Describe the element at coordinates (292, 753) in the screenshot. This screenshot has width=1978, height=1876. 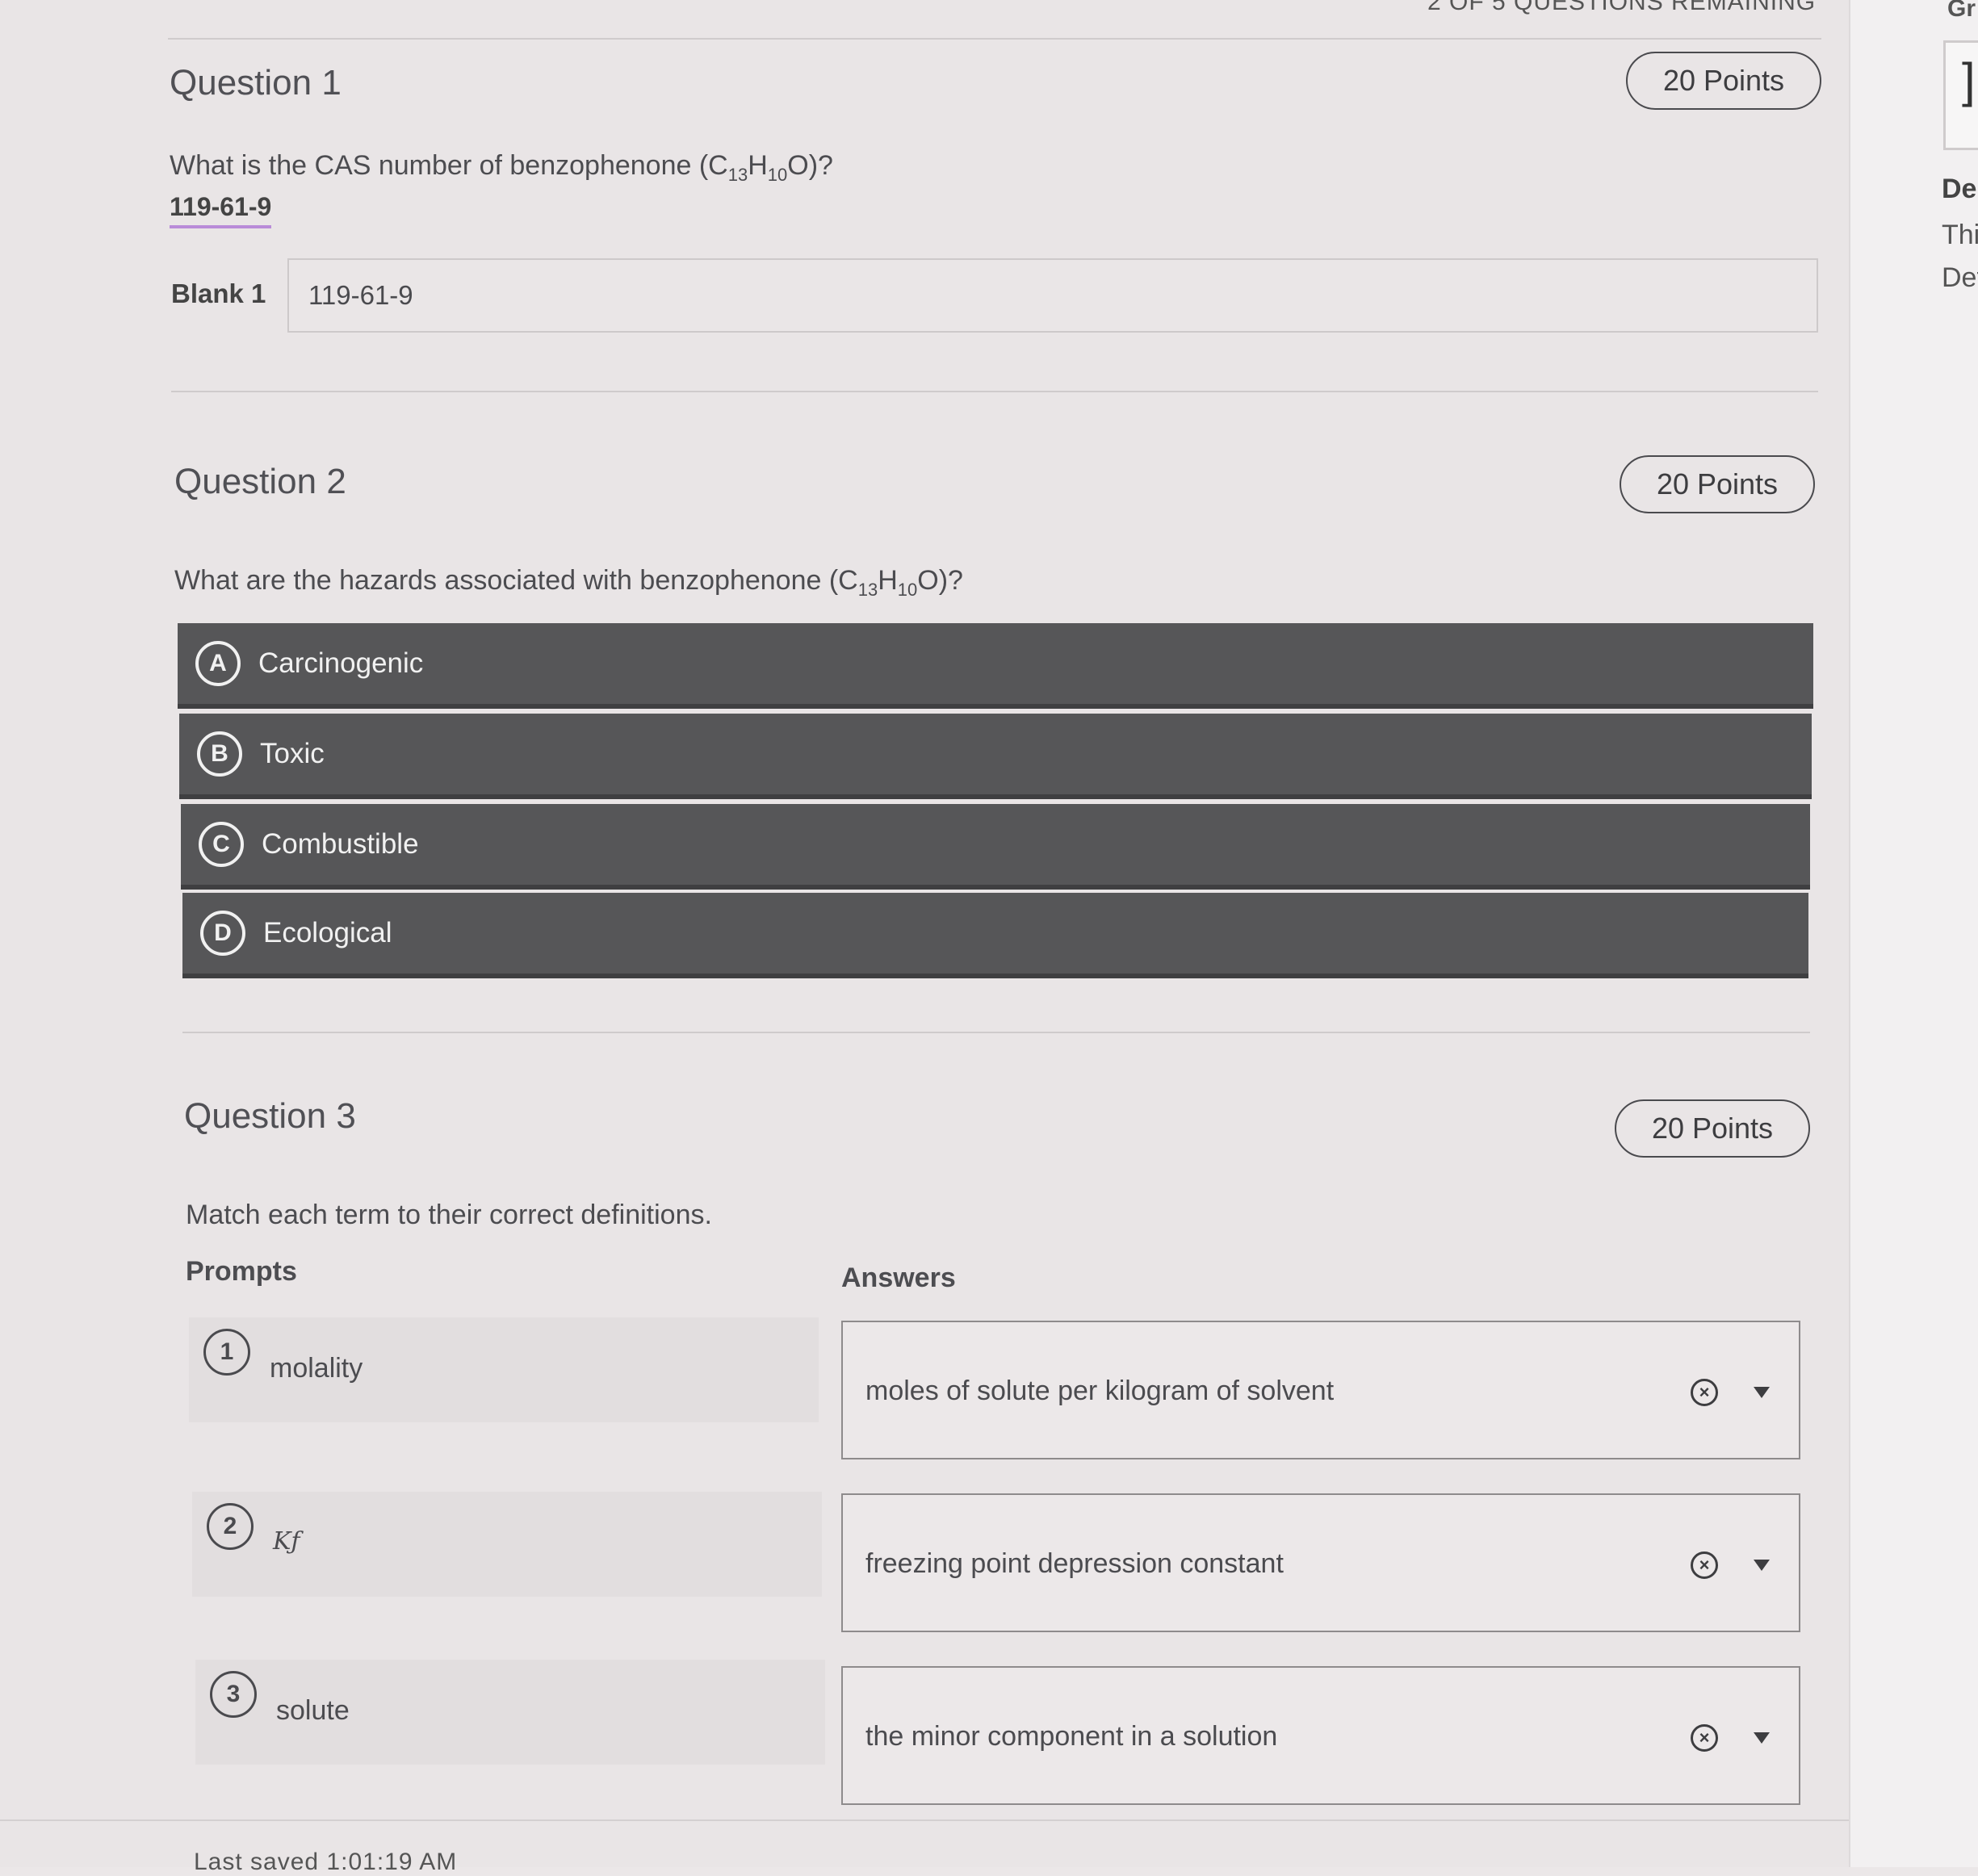
I see `option-label: Toxic` at that location.